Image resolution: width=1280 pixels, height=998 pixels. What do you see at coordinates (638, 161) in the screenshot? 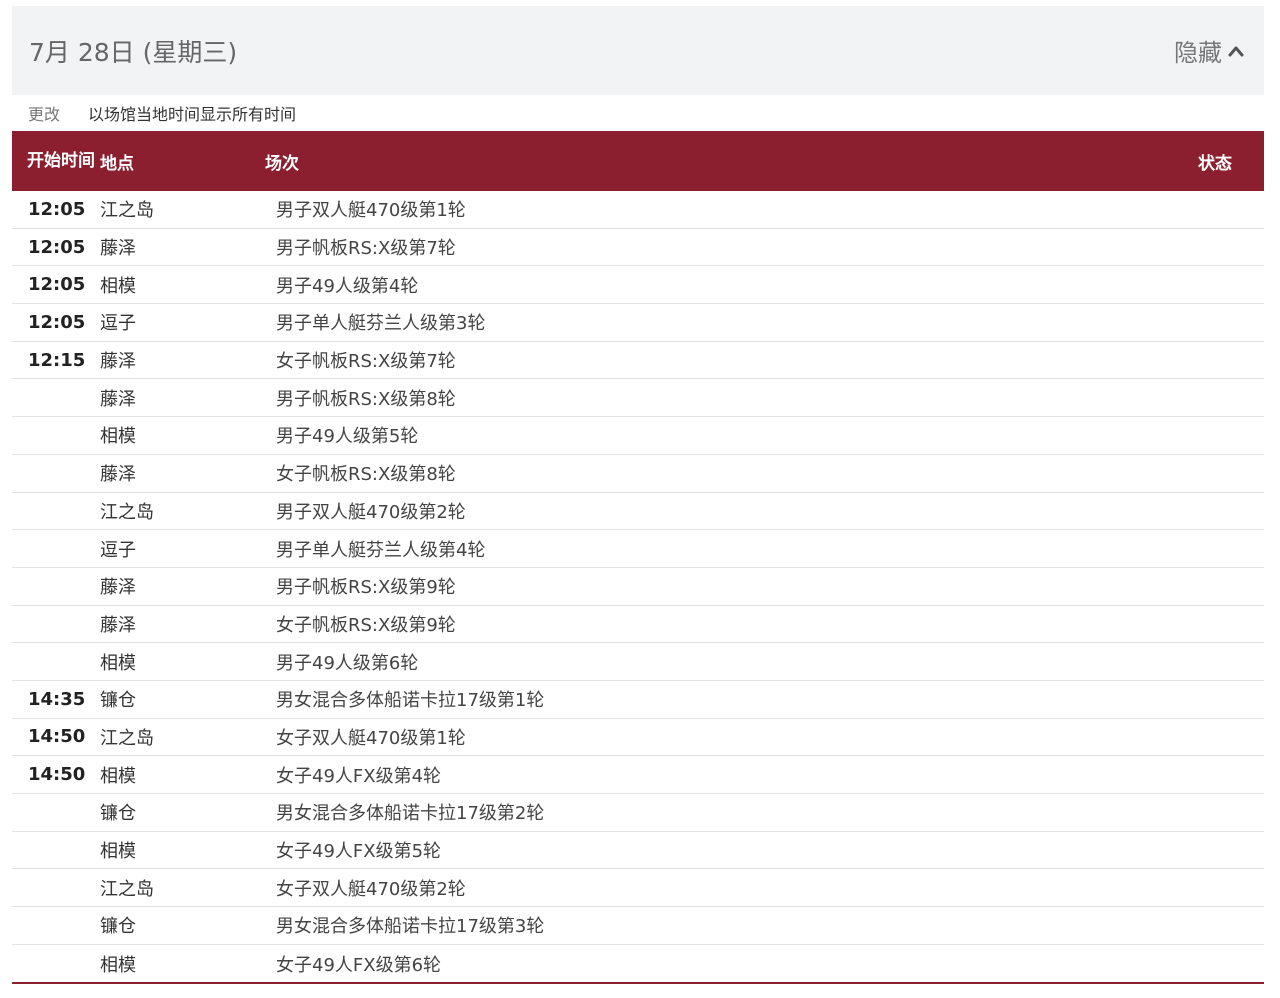
I see `table-header: 开始时间 地点 场次 状态` at bounding box center [638, 161].